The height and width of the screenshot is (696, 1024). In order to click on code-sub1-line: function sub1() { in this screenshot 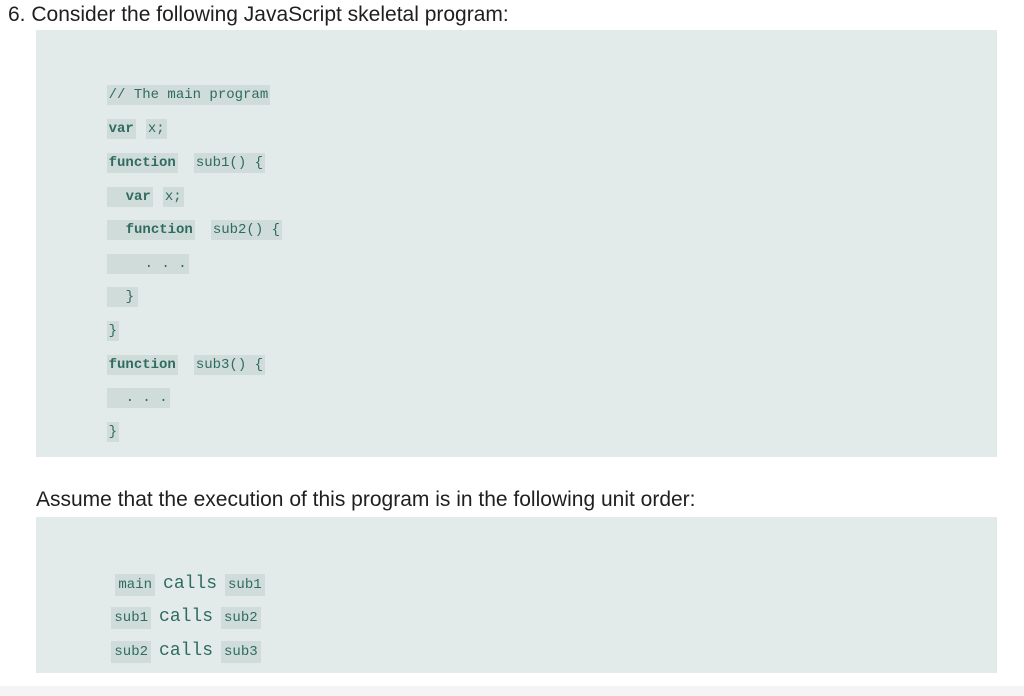, I will do `click(169, 153)`.